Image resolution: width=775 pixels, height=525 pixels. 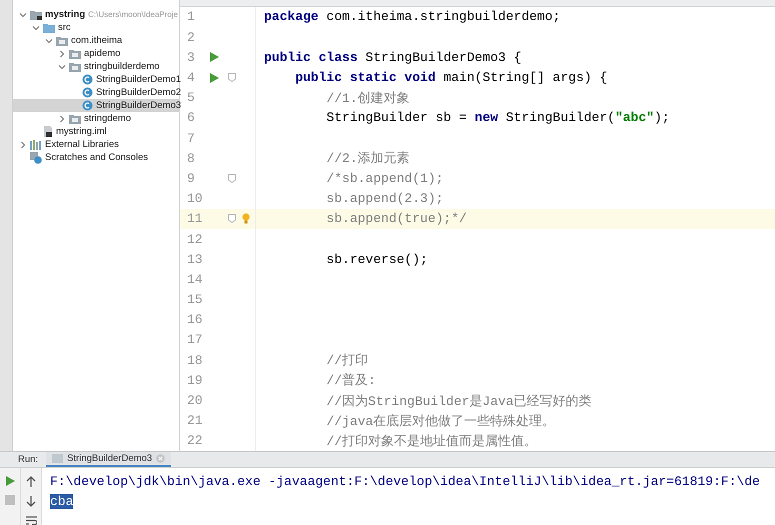 I want to click on tree-item: StringBuilderDemo3, so click(x=96, y=105).